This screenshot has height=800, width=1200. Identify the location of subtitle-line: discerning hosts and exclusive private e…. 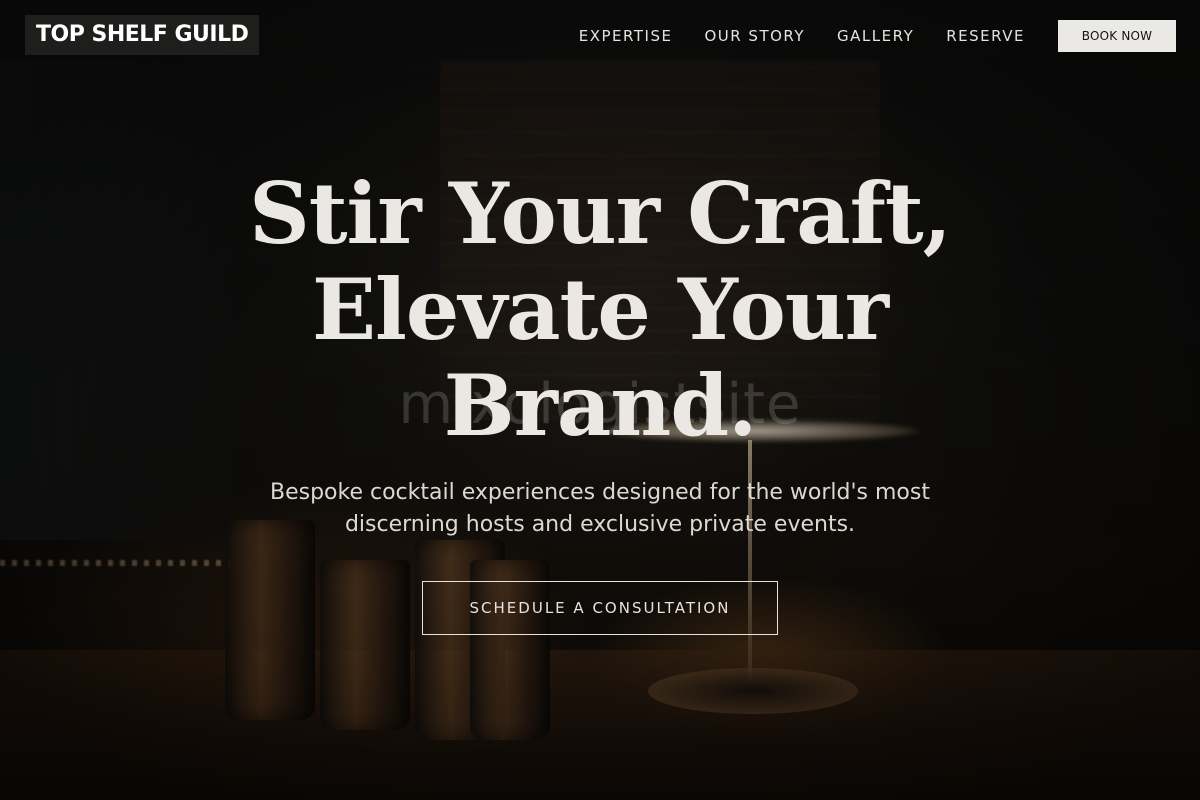
(600, 524).